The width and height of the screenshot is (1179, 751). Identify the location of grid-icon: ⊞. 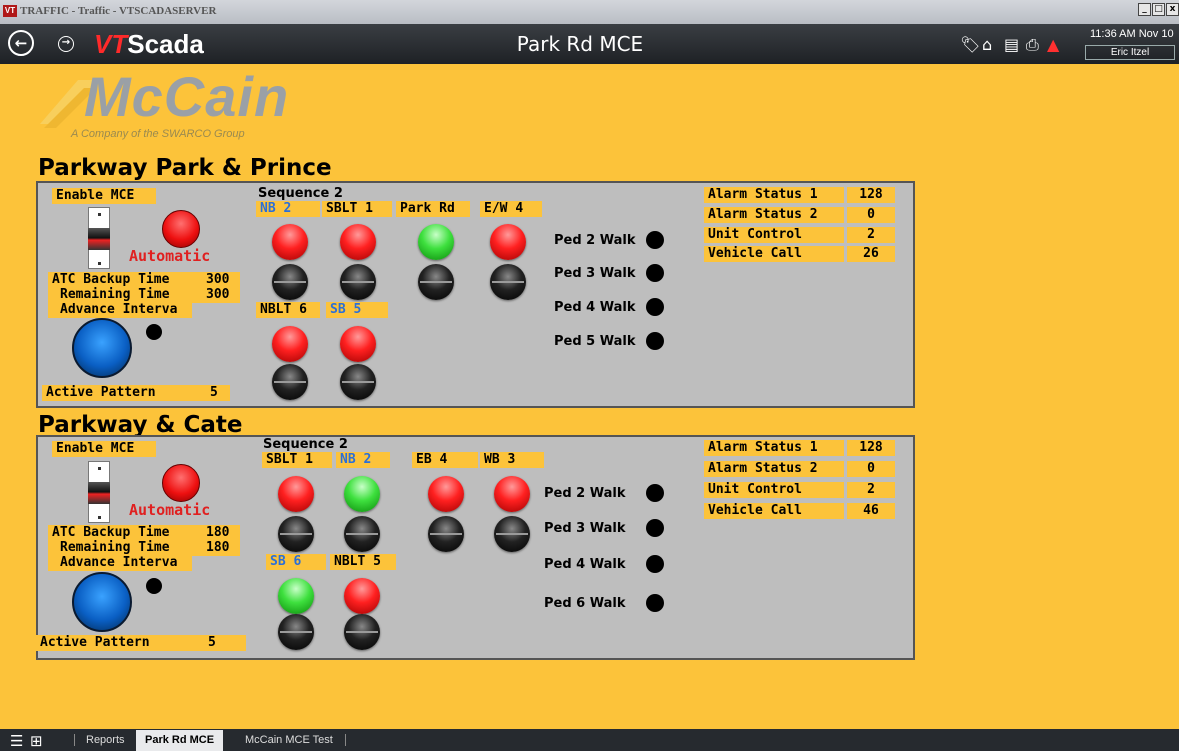
(36, 741).